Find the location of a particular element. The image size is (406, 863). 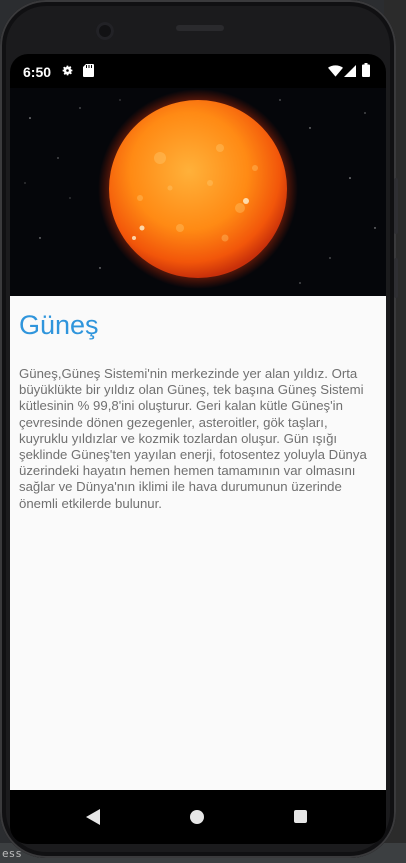

earpiece-speaker is located at coordinates (200, 28).